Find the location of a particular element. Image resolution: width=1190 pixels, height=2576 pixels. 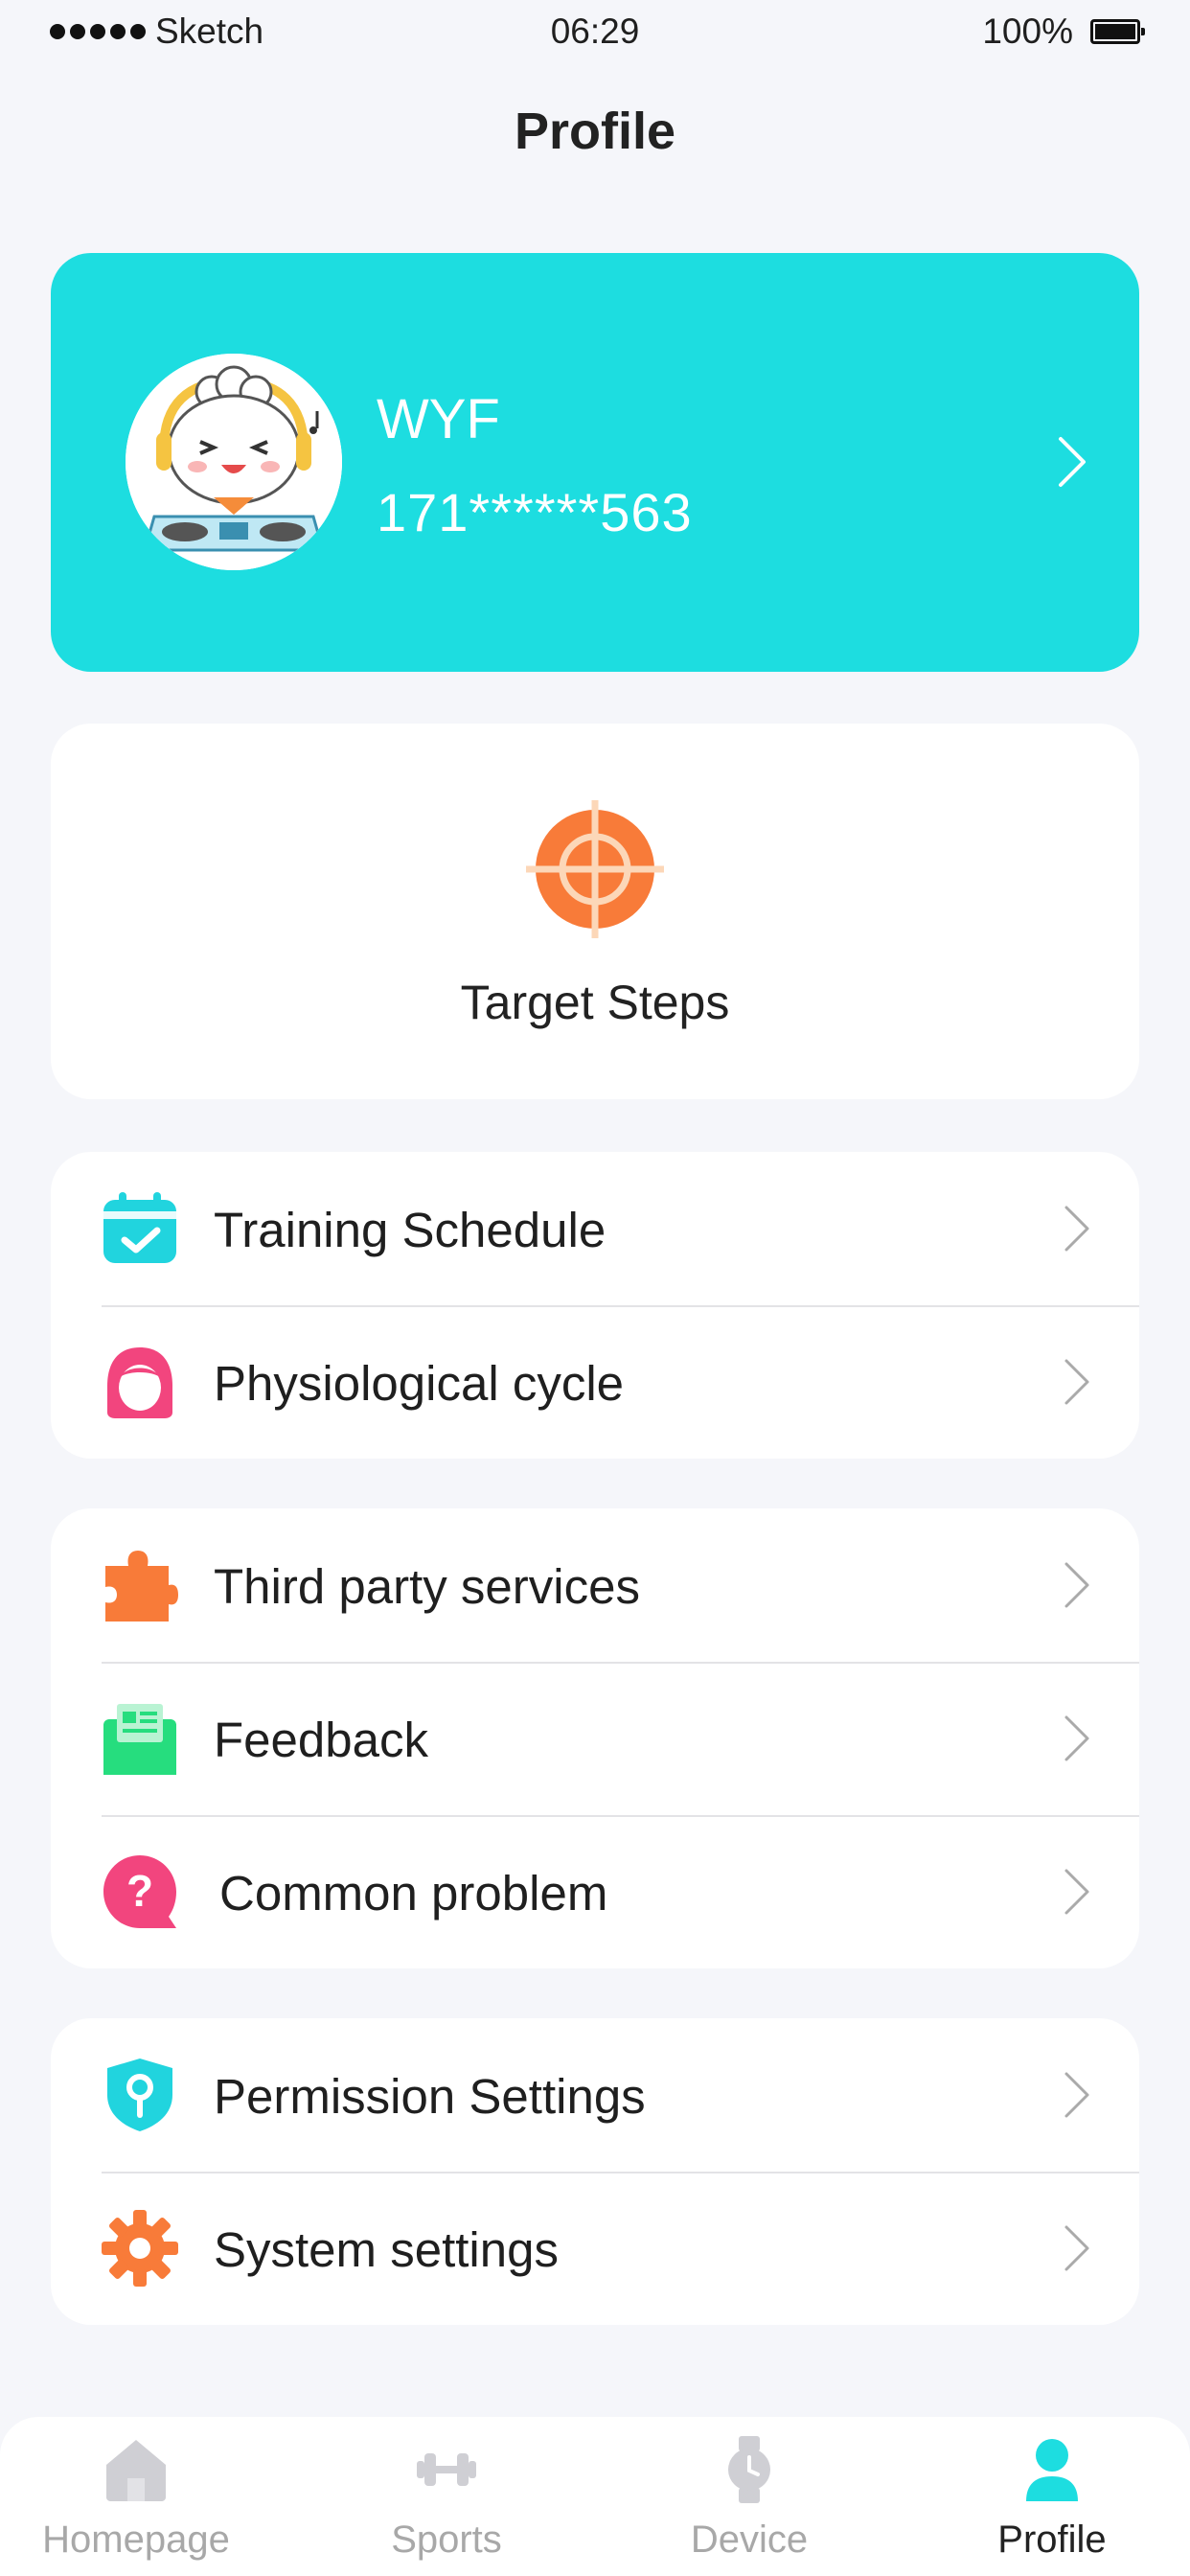

tab-label: Homepage is located at coordinates (136, 2539).